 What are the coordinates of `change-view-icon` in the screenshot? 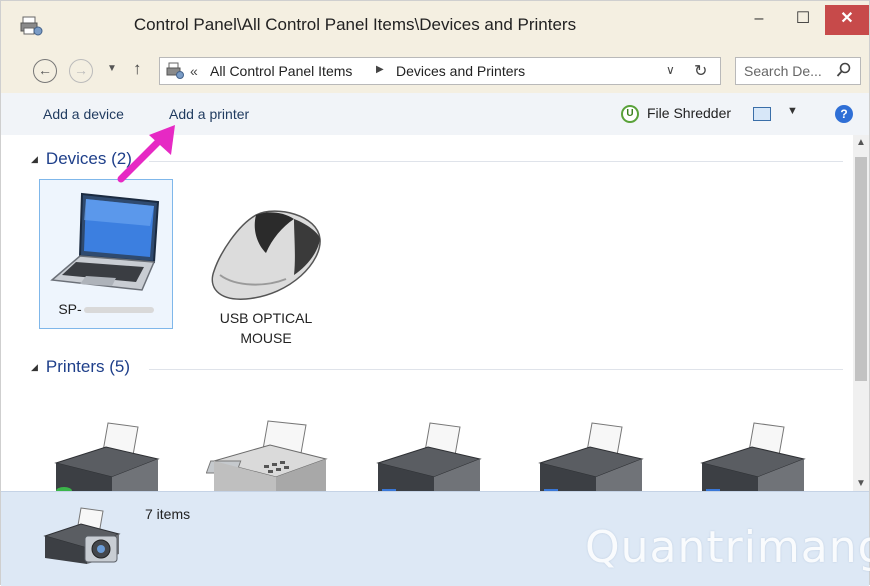 It's located at (762, 114).